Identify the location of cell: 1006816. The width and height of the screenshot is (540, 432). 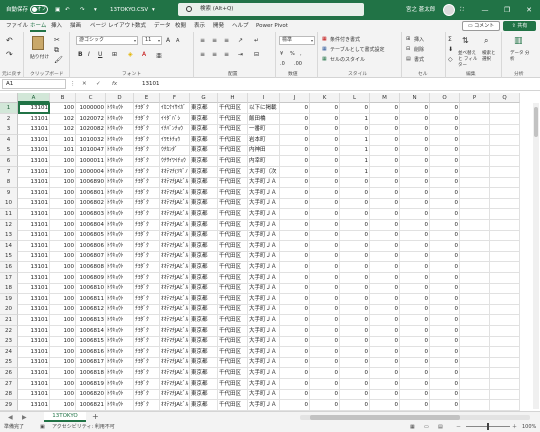
(91, 352).